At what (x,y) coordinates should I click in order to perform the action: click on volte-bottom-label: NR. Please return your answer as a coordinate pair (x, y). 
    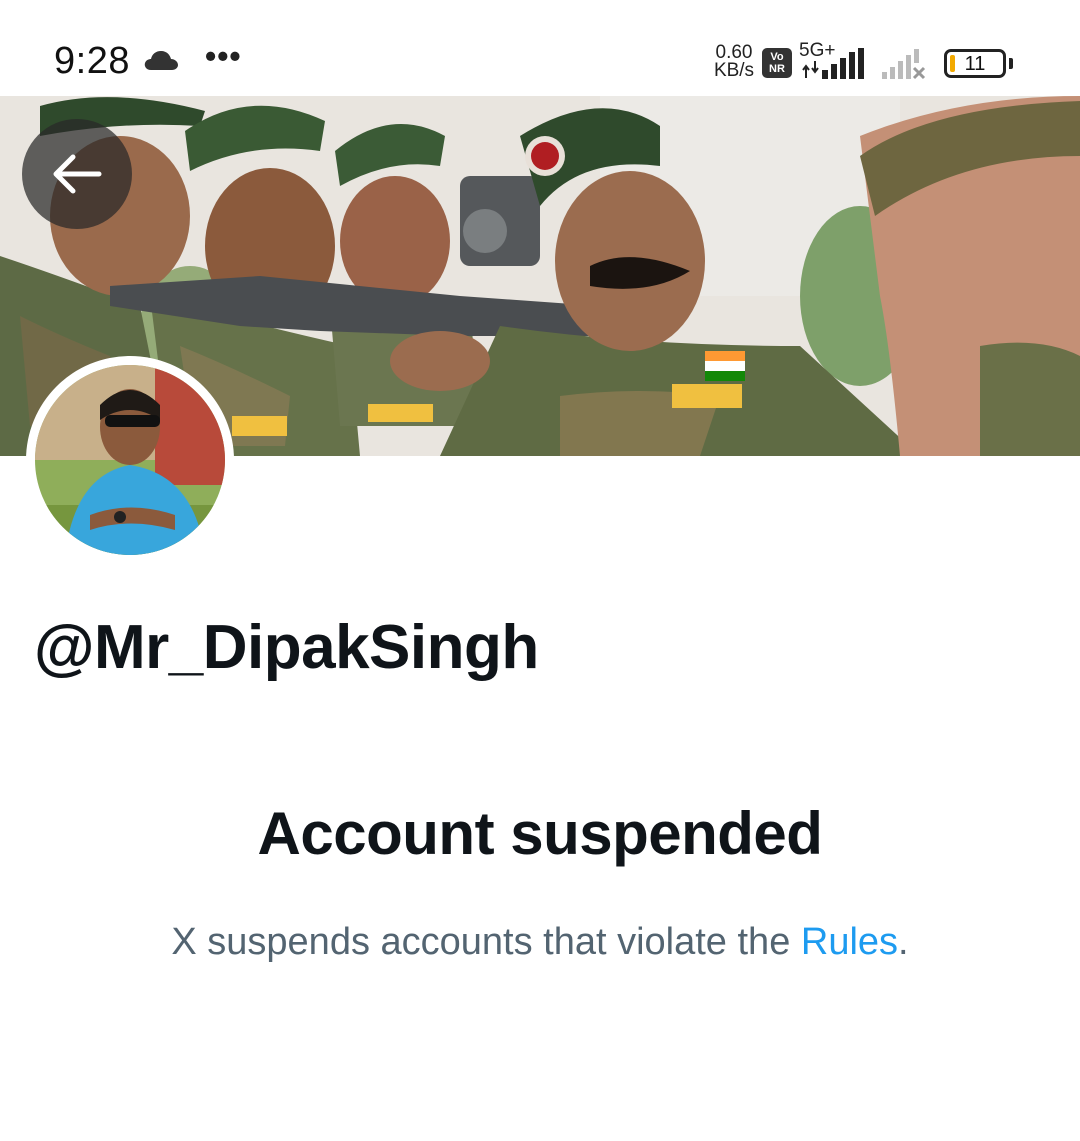
    Looking at the image, I should click on (777, 69).